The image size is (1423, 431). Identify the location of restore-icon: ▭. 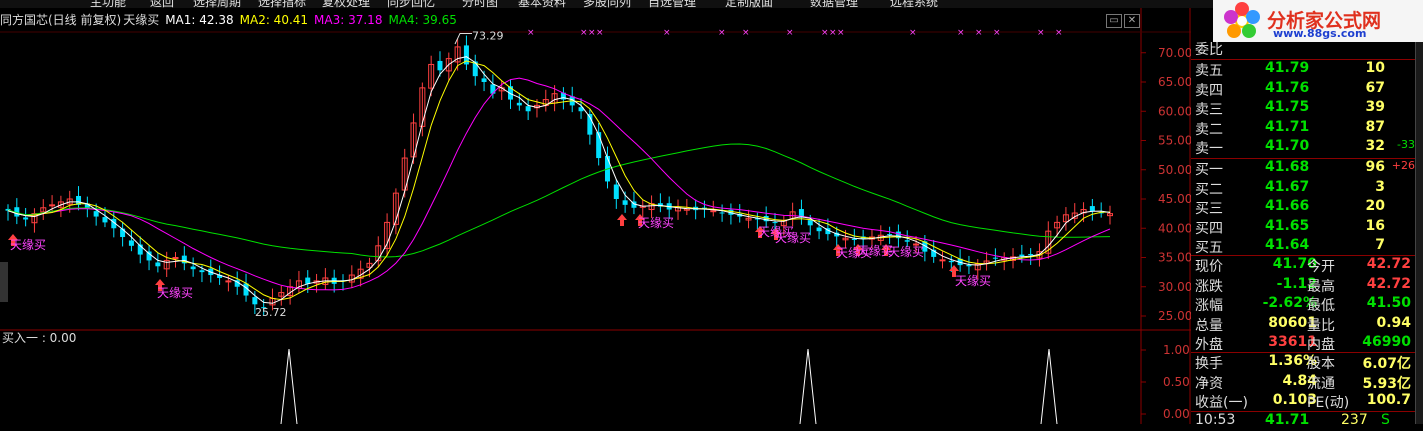
(1114, 21).